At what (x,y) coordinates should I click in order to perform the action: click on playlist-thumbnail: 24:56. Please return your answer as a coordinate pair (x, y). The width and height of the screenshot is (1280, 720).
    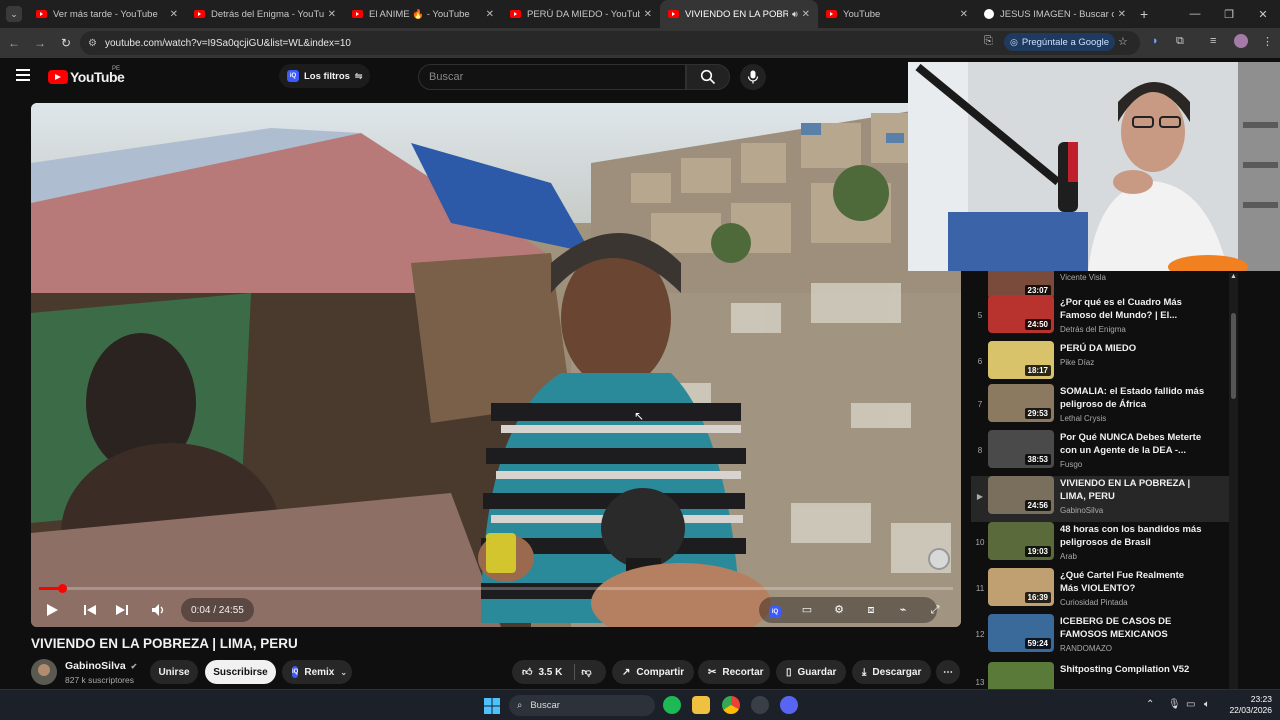
    Looking at the image, I should click on (1021, 495).